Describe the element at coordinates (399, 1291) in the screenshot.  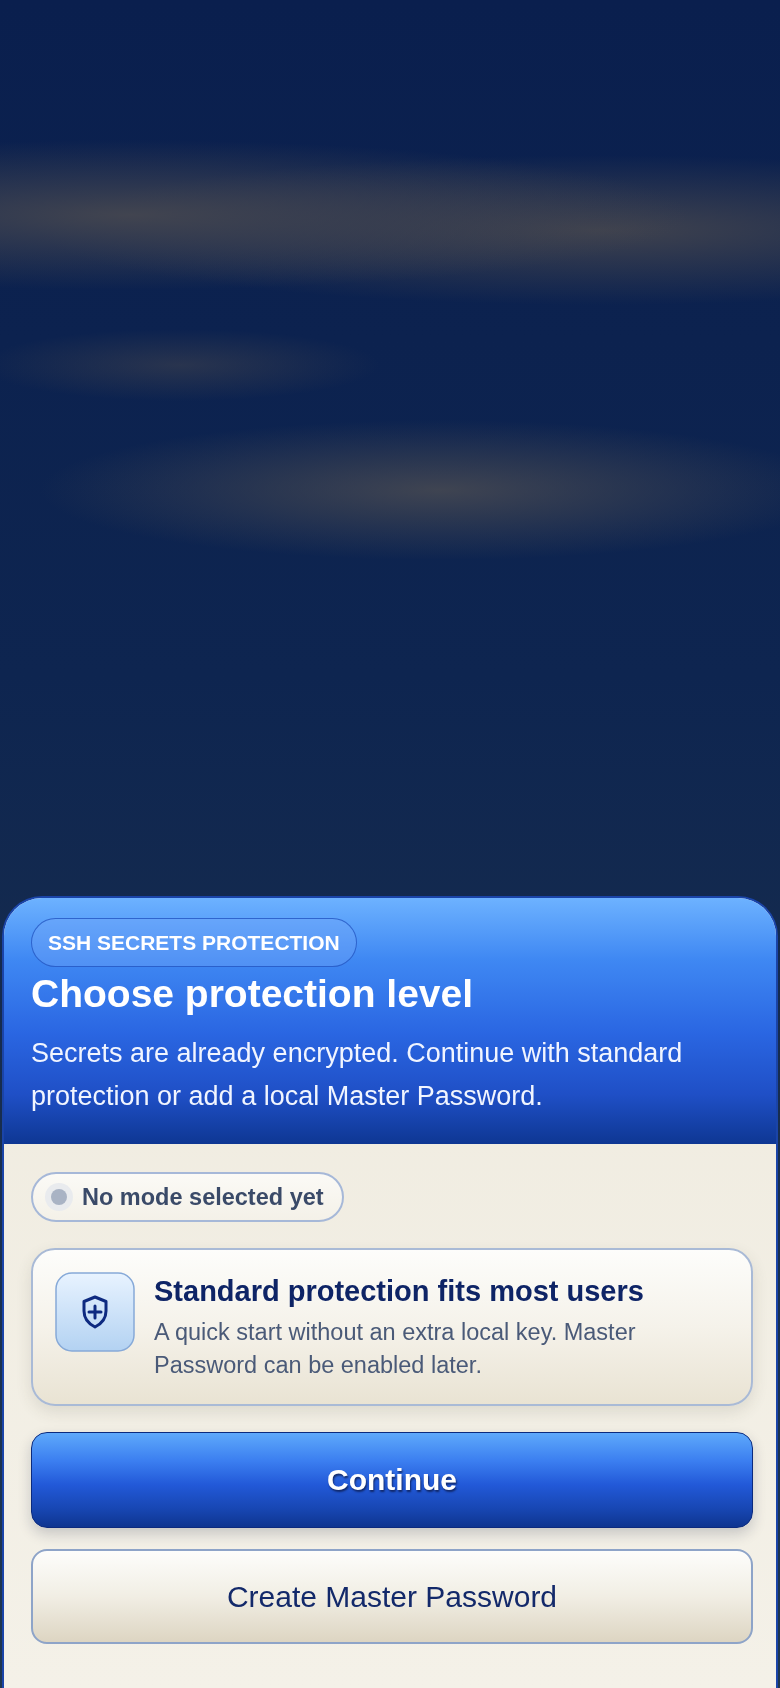
I see `card-title: Standard protection fits most users` at that location.